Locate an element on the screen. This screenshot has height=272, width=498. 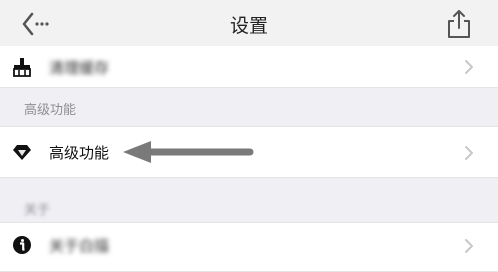
clear-cache-label: 清理缓存 is located at coordinates (79, 68).